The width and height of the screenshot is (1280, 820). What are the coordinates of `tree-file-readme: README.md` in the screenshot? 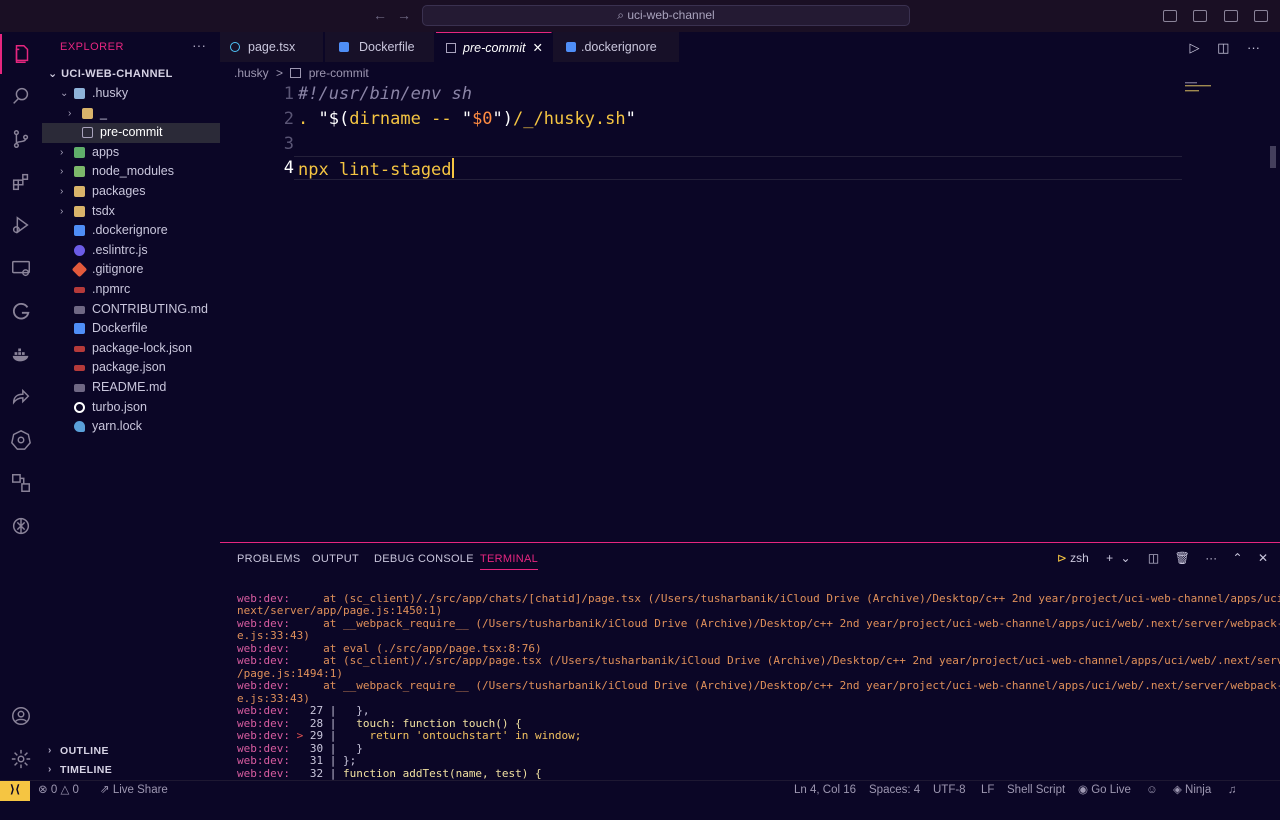 It's located at (131, 388).